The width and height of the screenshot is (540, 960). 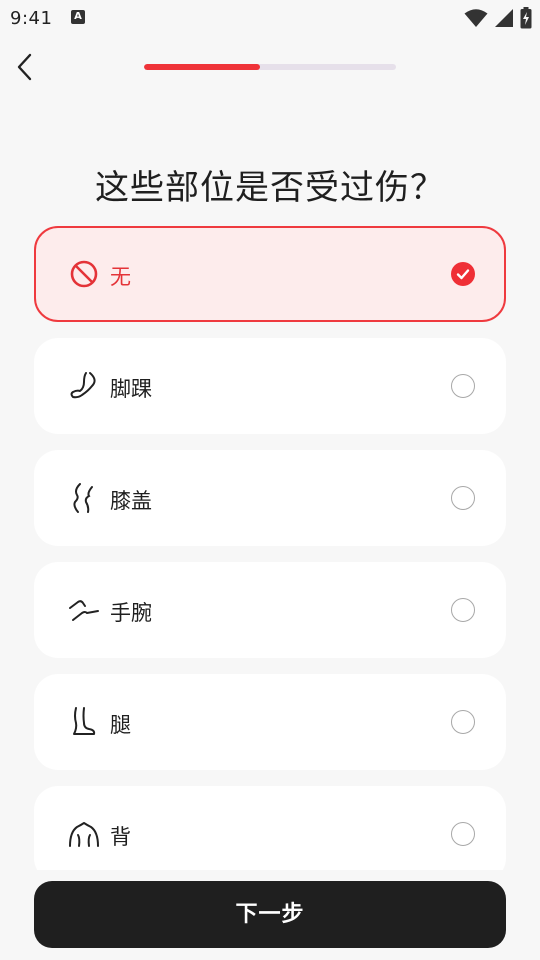 I want to click on option-ankle: 脚踝, so click(x=270, y=386).